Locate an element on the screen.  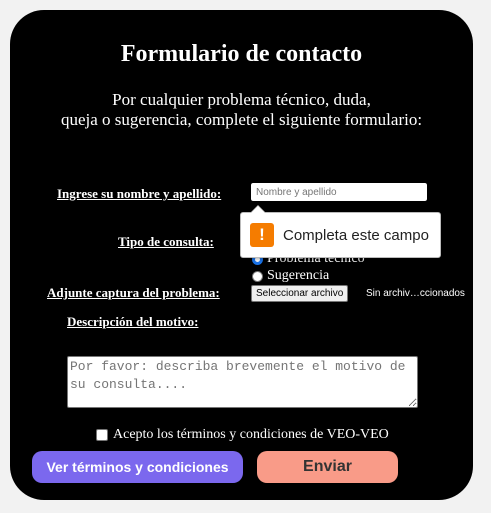
validation-tooltip: ! Completa este campo is located at coordinates (340, 231).